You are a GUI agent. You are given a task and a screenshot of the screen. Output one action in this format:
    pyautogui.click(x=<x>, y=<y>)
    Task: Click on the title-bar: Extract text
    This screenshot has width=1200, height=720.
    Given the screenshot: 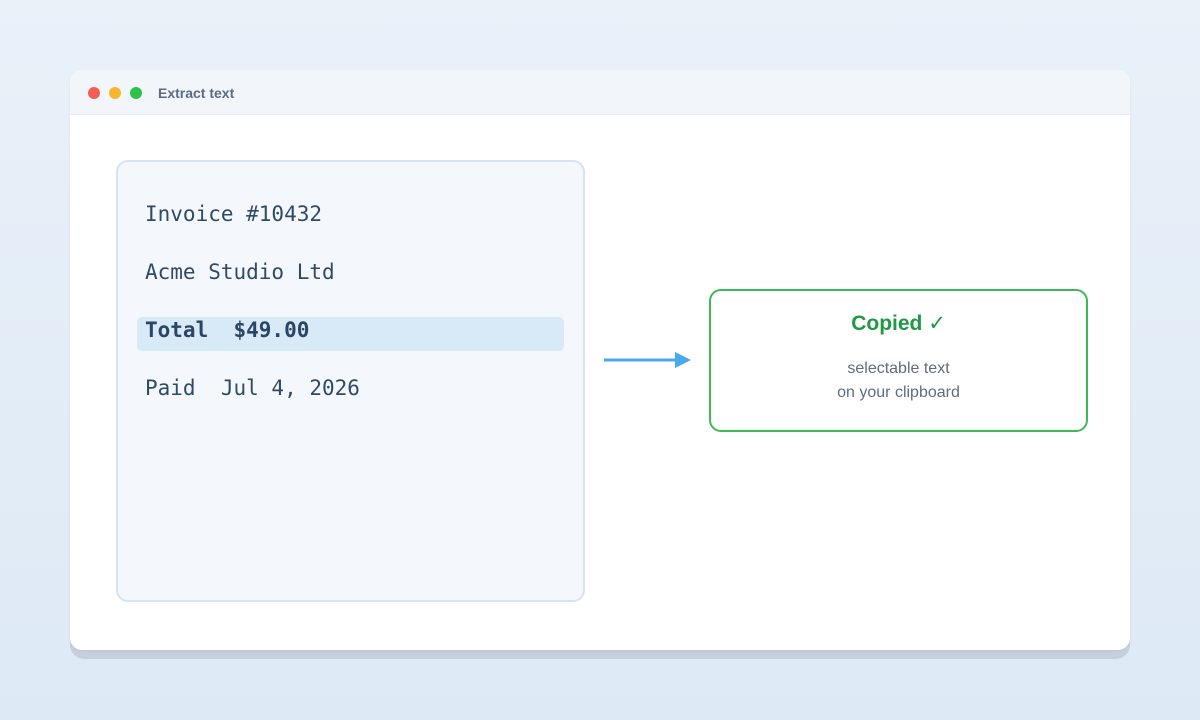 What is the action you would take?
    pyautogui.click(x=600, y=92)
    